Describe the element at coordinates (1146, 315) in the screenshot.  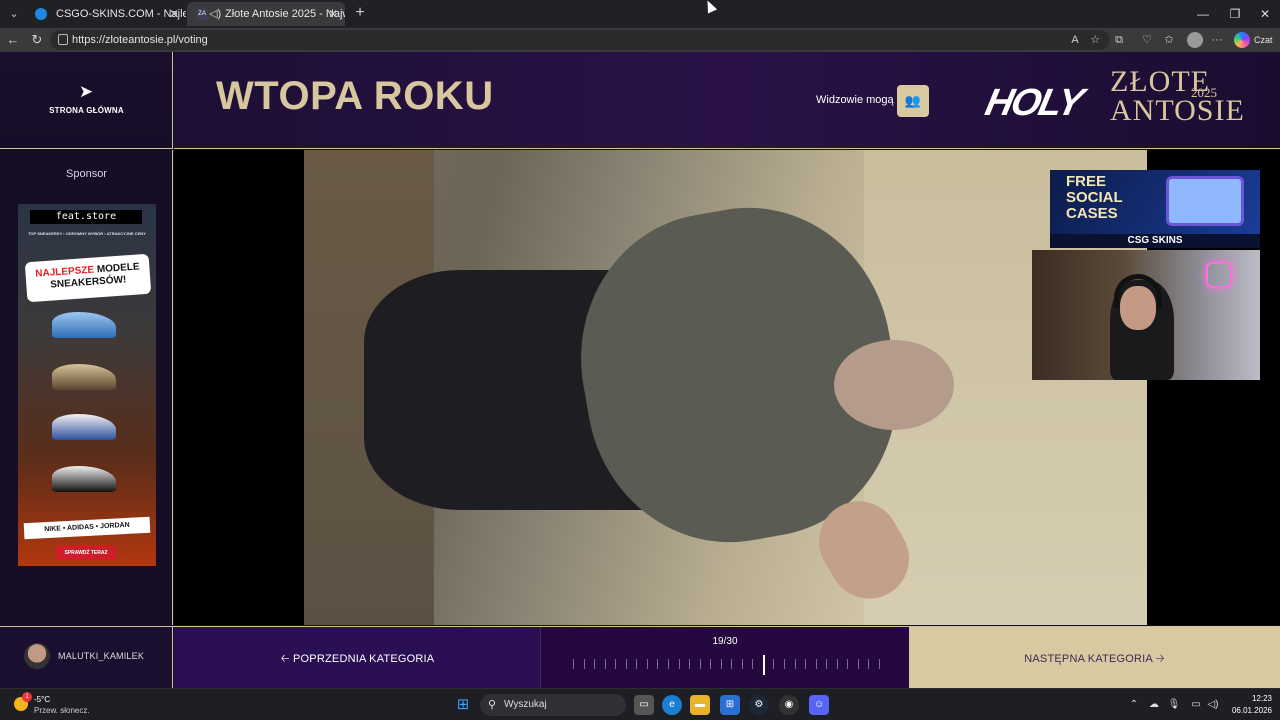
I see `streamer-webcam` at that location.